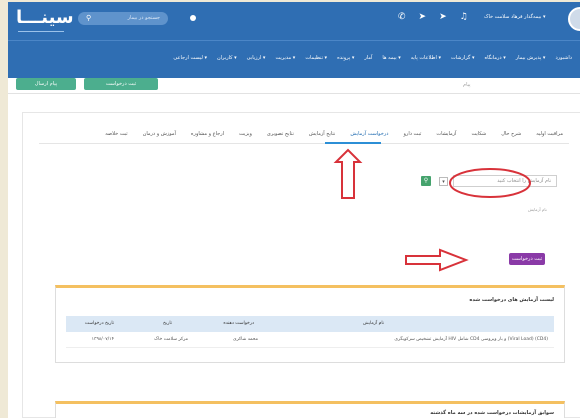  I want to click on test-select-placeholder: نام آزمایش را انتخاب کنید, so click(524, 181).